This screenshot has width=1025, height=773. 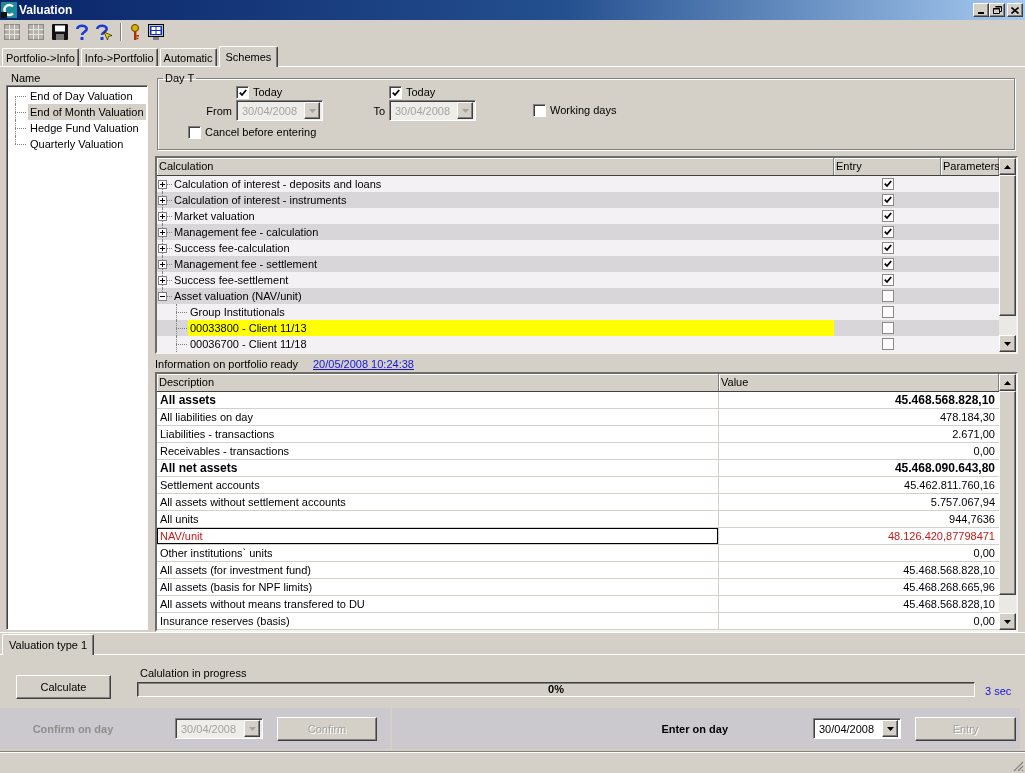 What do you see at coordinates (261, 132) in the screenshot?
I see `checkbox-label: Cancel before entering` at bounding box center [261, 132].